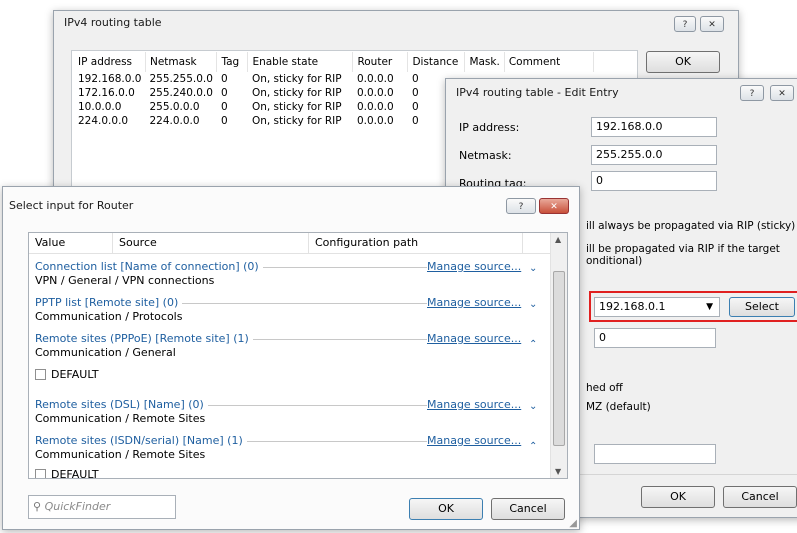  What do you see at coordinates (77, 506) in the screenshot?
I see `quickfinder-placeholder: QuickFinder` at bounding box center [77, 506].